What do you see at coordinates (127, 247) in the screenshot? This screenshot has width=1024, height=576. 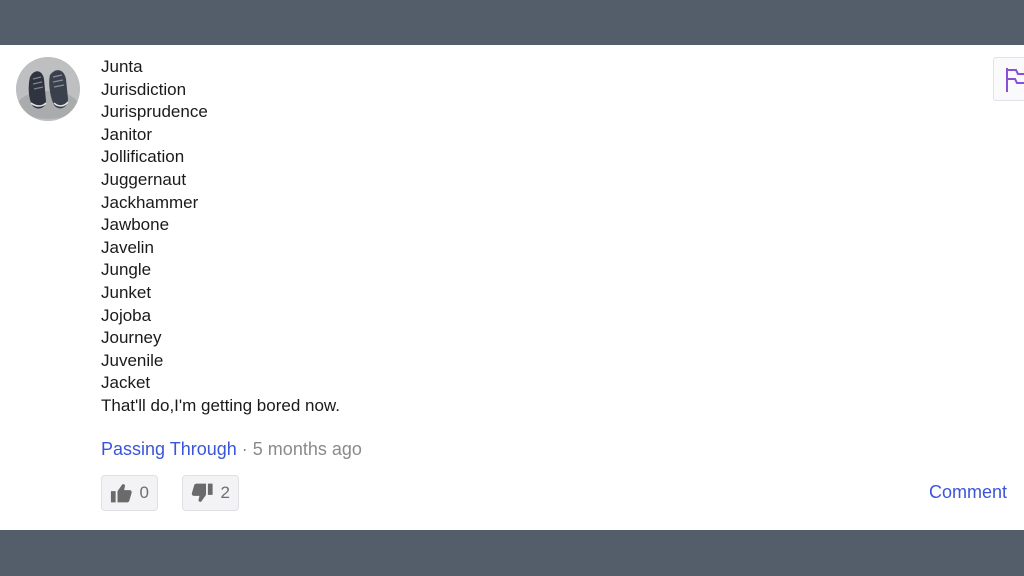 I see `comment-line: Javelin` at bounding box center [127, 247].